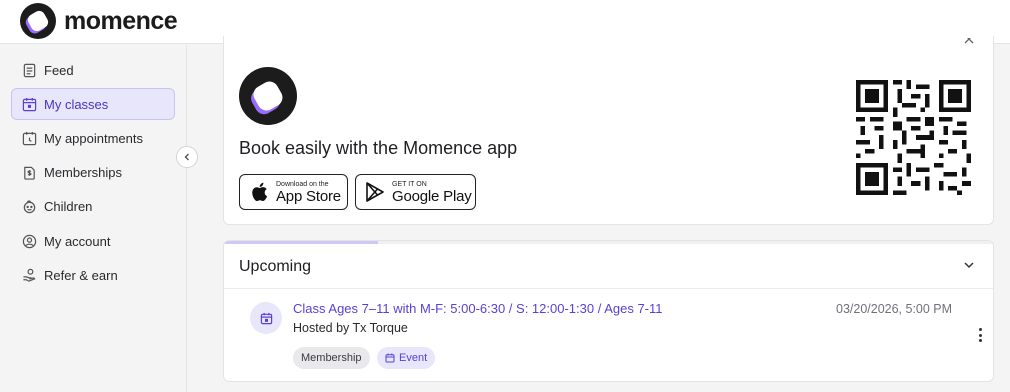 Image resolution: width=1010 pixels, height=392 pixels. Describe the element at coordinates (29, 241) in the screenshot. I see `account-icon` at that location.